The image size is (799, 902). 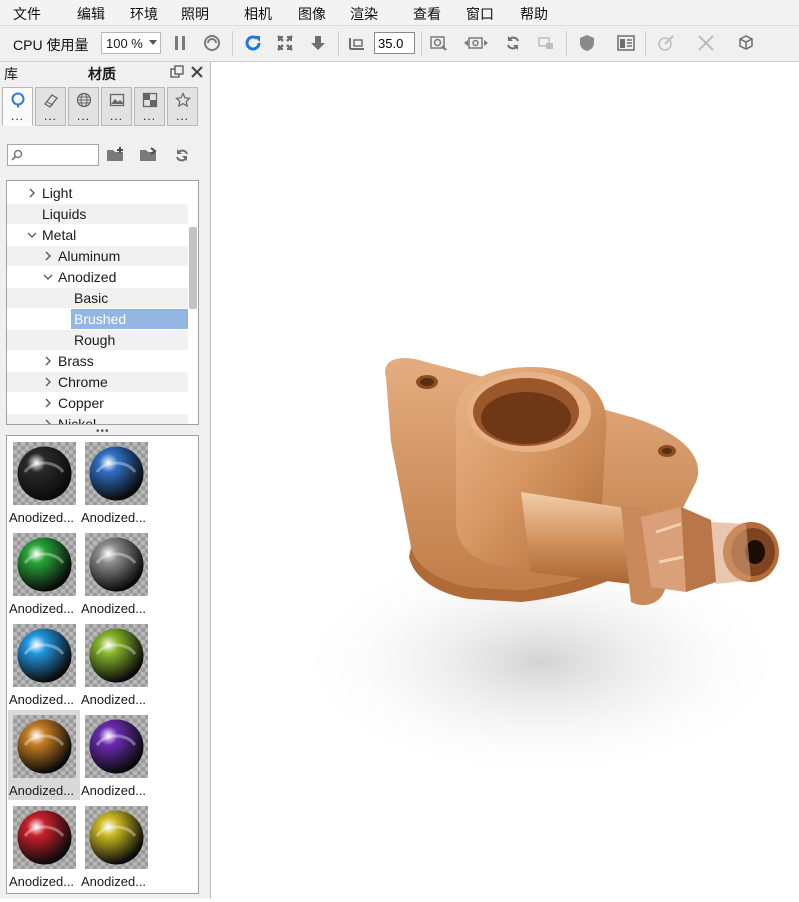 I want to click on lock-camera-icon, so click(x=546, y=43).